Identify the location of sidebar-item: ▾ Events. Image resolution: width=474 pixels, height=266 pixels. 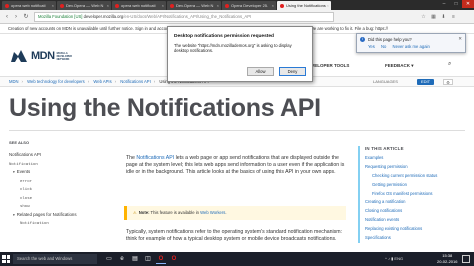
(59, 172).